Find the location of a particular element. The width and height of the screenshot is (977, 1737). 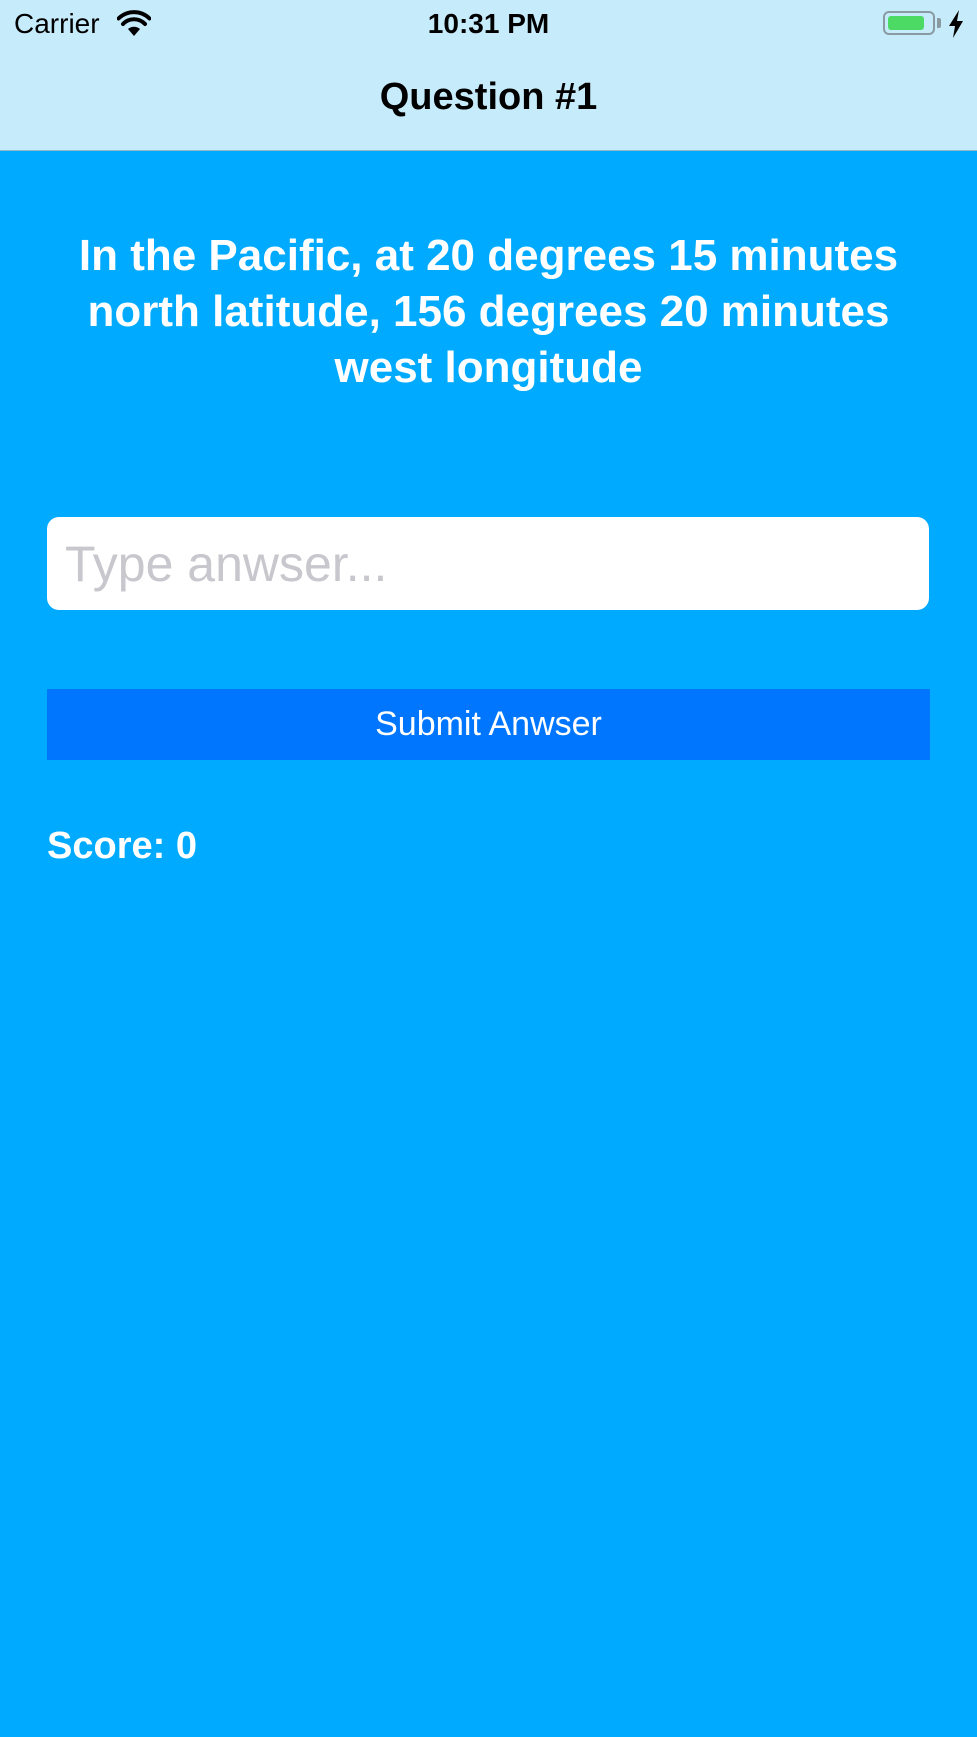

submit-answer-button: Submit Anwser is located at coordinates (488, 724).